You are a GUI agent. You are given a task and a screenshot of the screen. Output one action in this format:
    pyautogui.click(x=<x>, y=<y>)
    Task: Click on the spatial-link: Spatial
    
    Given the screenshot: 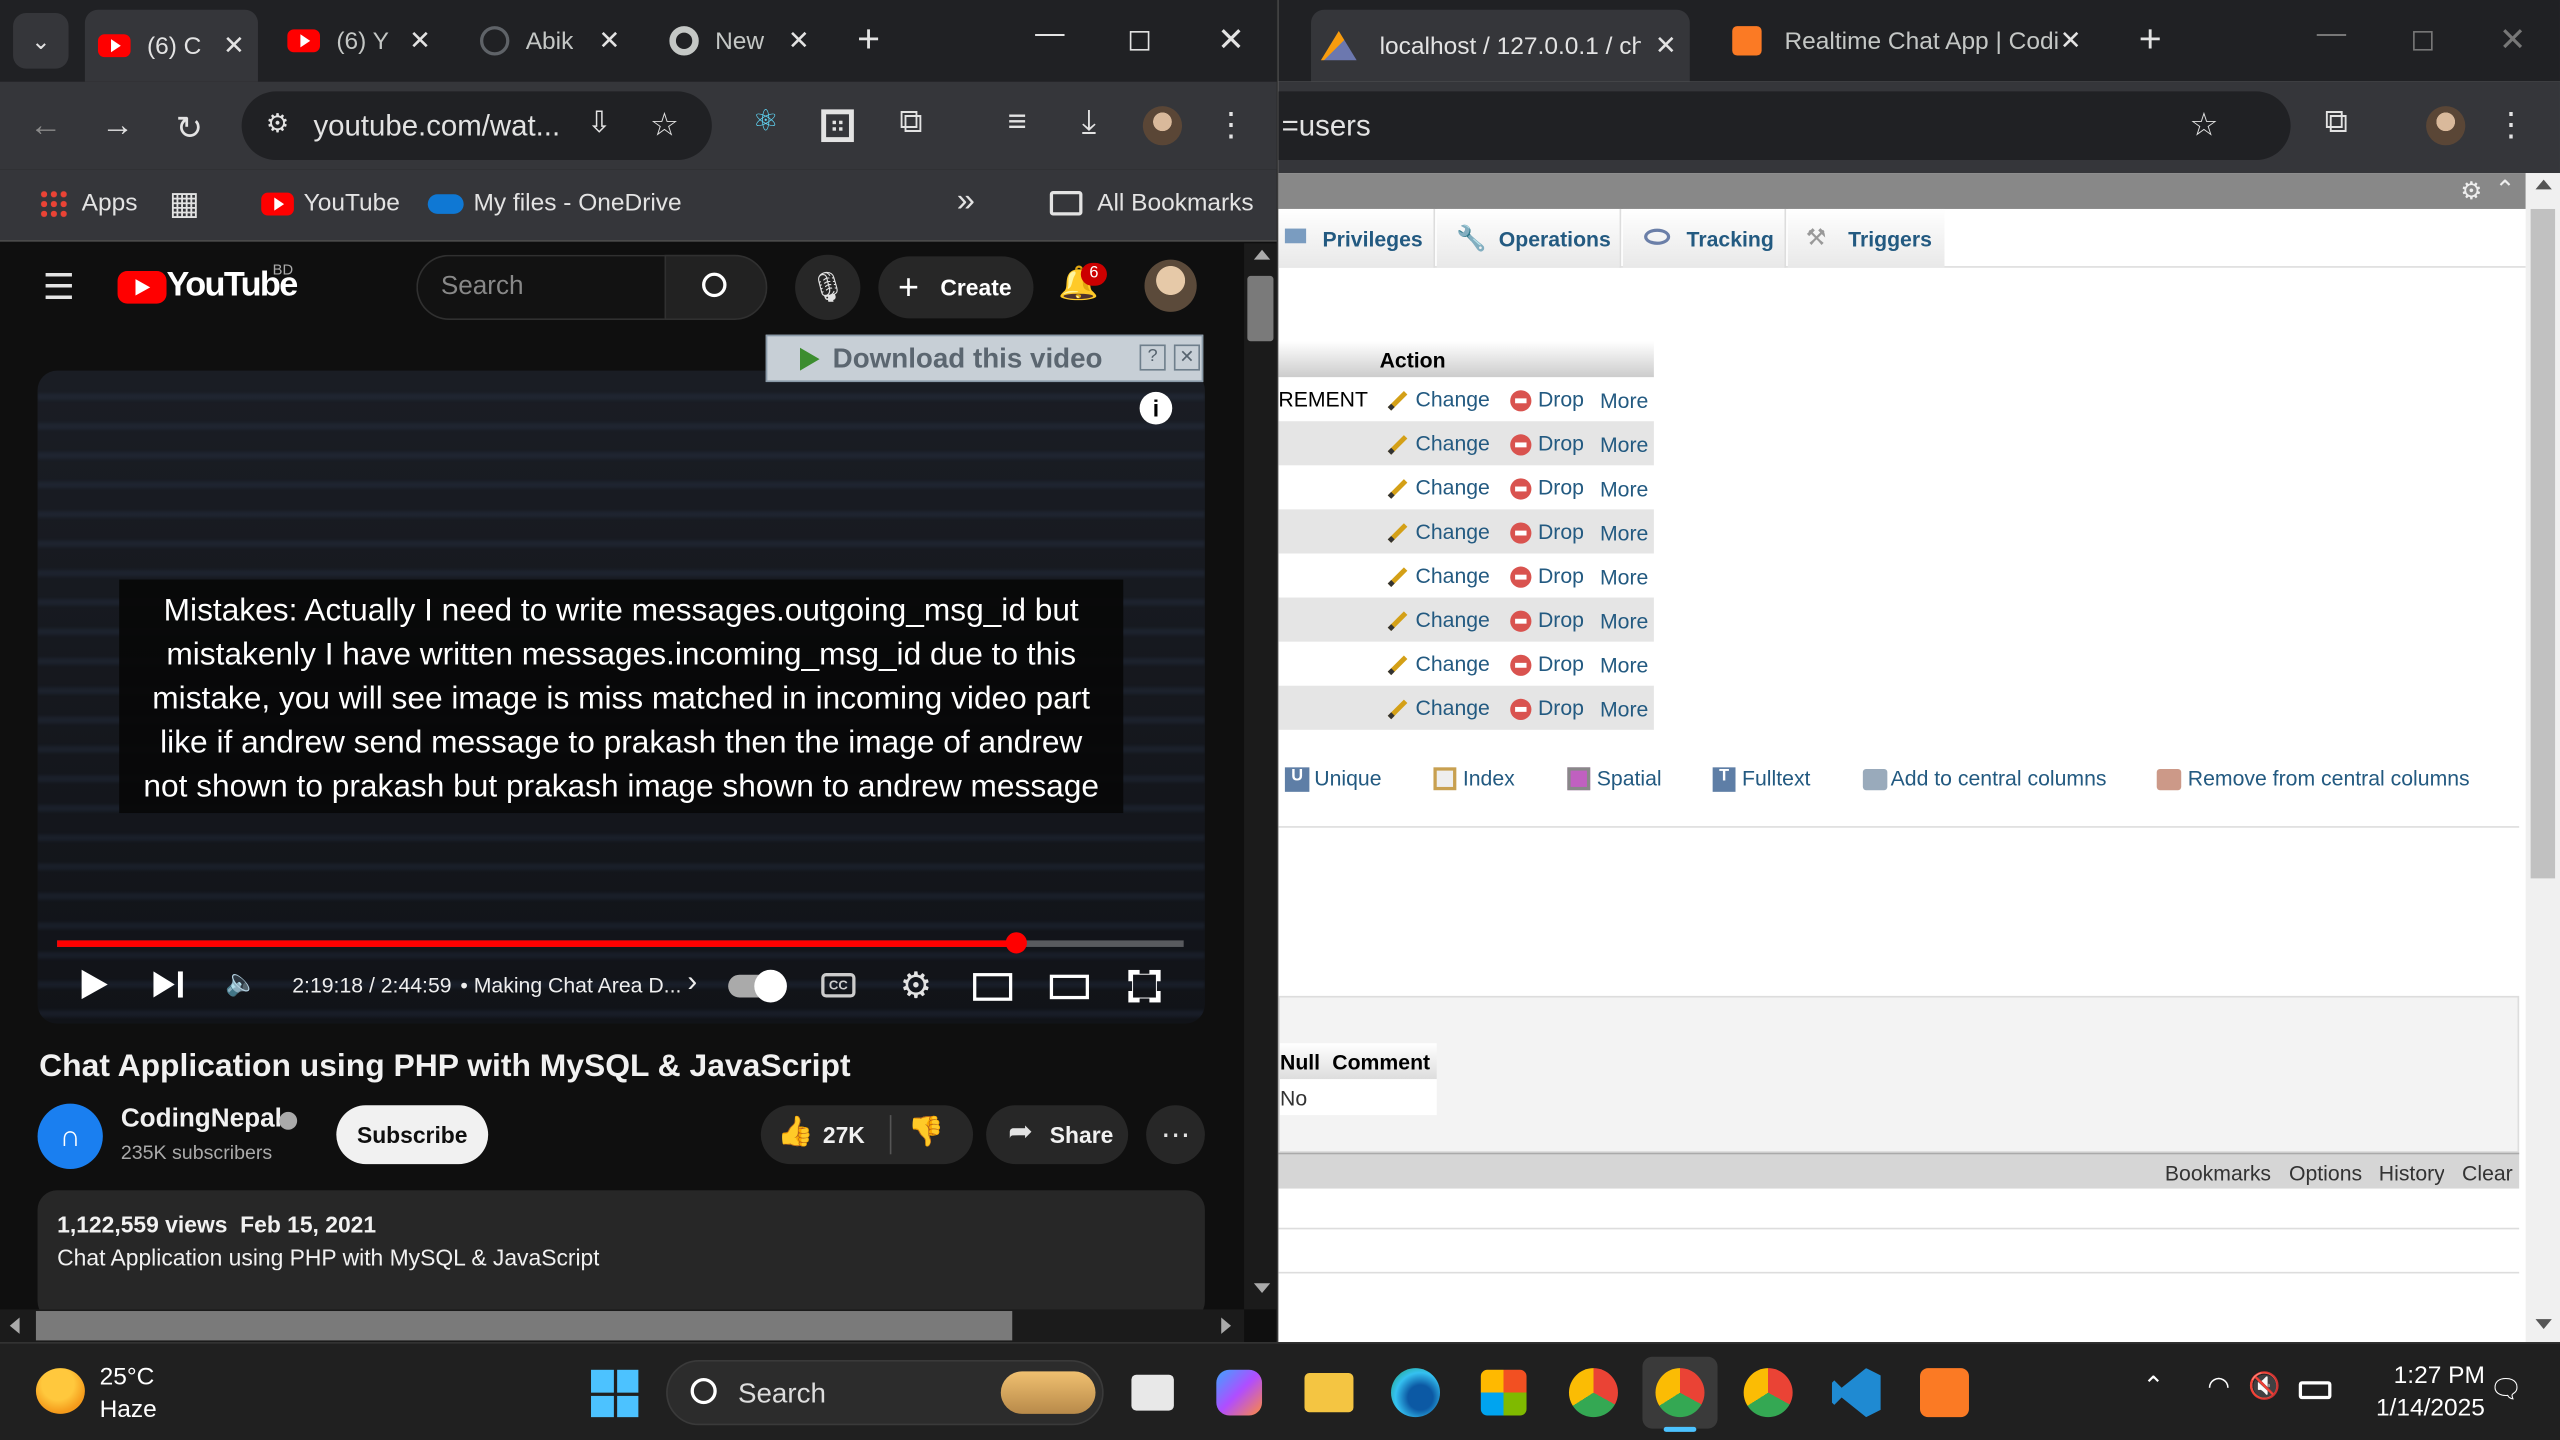 What is the action you would take?
    pyautogui.click(x=1629, y=778)
    